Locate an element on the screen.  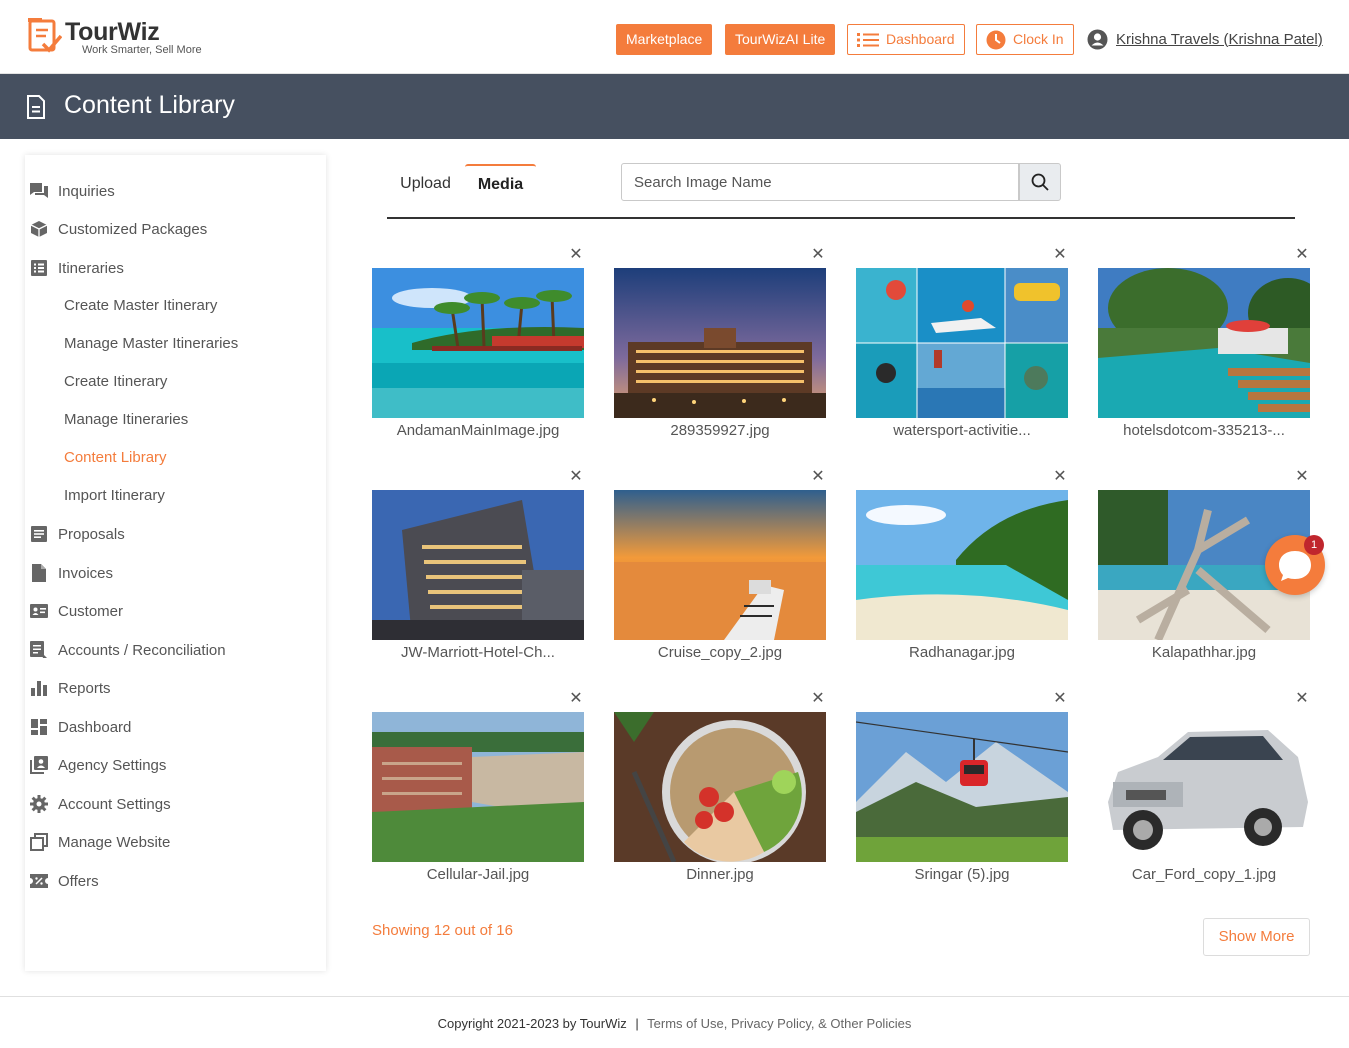
sidebar-subitem-manage-master-itineraries: Manage Master Itineraries is located at coordinates (151, 344).